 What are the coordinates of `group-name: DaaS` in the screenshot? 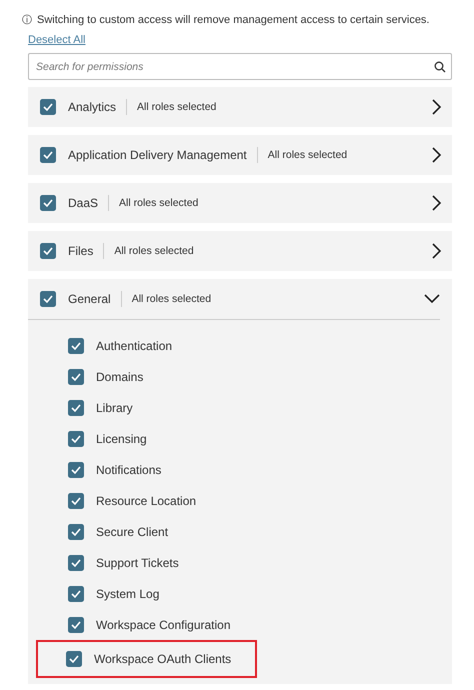 It's located at (83, 203).